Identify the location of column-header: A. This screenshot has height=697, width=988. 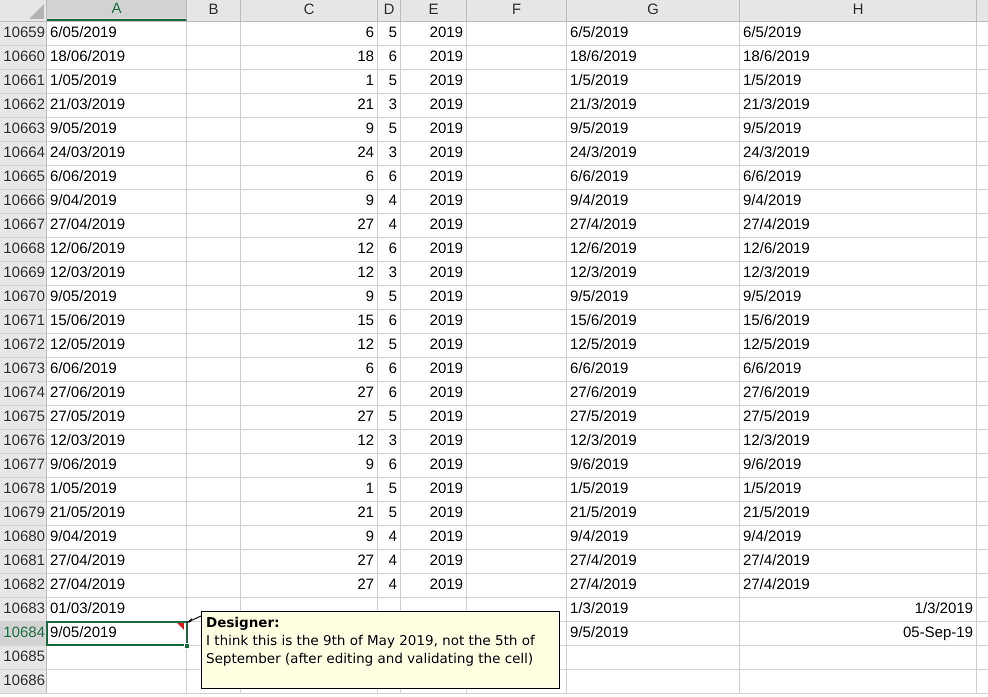
(117, 10).